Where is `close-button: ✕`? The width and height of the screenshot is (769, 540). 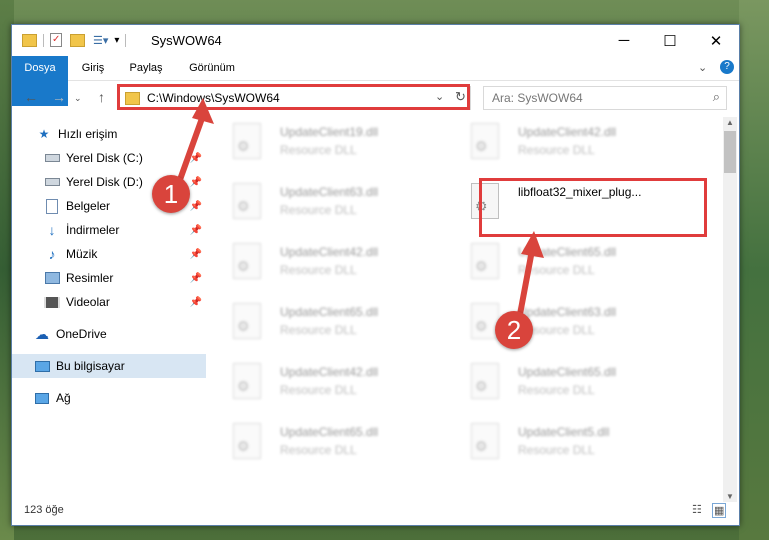 close-button: ✕ is located at coordinates (716, 40).